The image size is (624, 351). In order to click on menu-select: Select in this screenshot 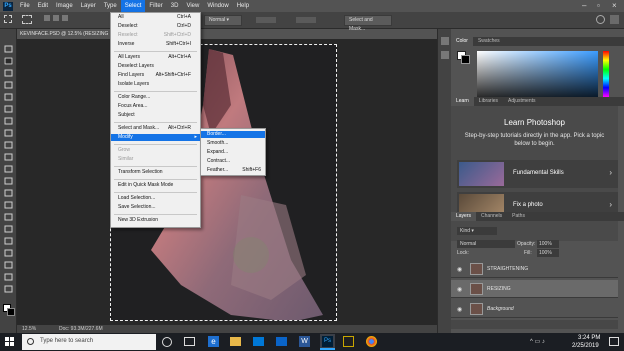, I will do `click(133, 6)`.